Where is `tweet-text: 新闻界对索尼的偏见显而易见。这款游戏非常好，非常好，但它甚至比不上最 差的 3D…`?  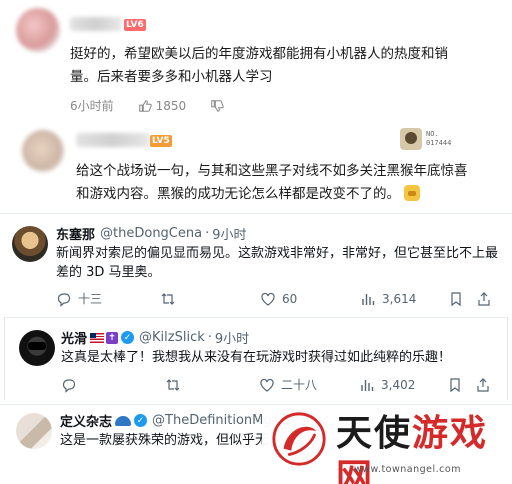 tweet-text: 新闻界对索尼的偏见显而易见。这款游戏非常好，非常好，但它甚至比不上最 差的 3D… is located at coordinates (280, 263).